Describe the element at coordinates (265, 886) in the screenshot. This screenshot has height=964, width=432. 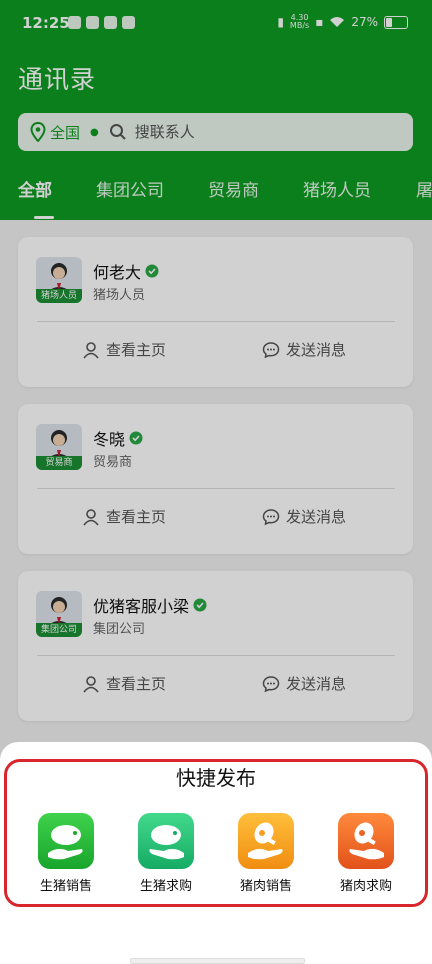
I see `publish-label: 猪肉销售` at that location.